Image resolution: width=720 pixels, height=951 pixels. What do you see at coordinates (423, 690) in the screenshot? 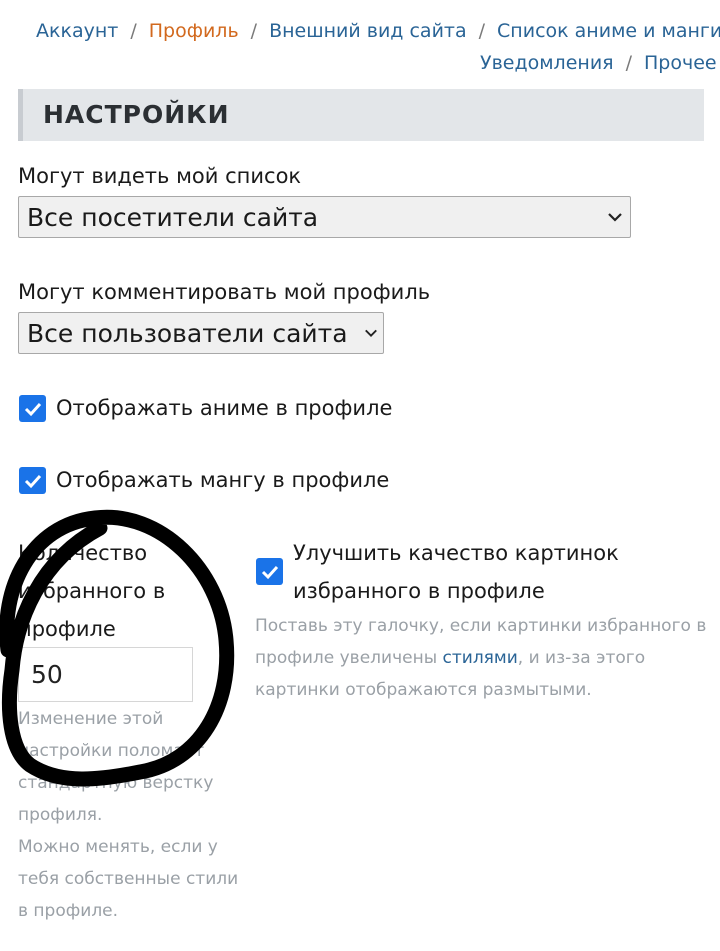
I see `hint-line: картинки отображаются размытыми.` at bounding box center [423, 690].